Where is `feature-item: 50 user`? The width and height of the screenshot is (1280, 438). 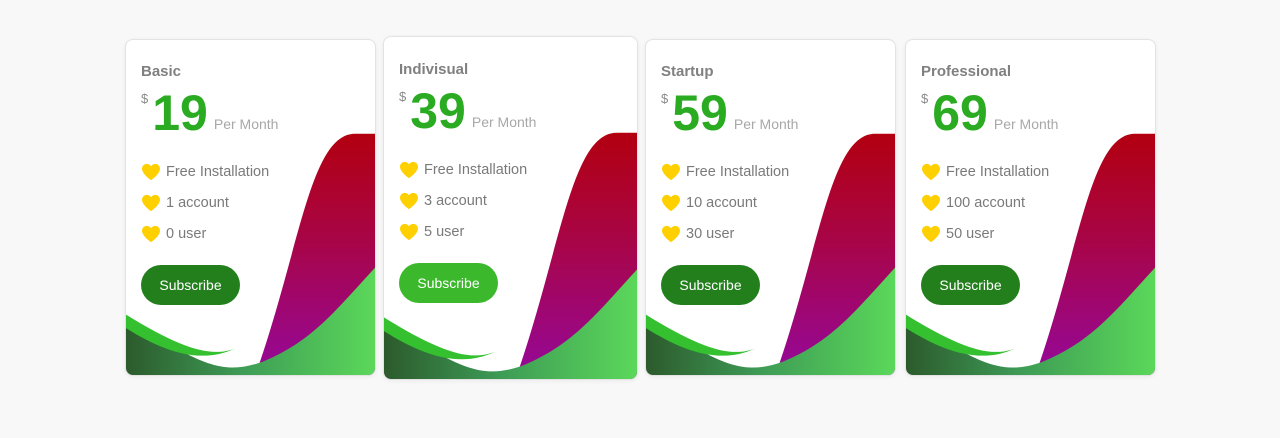
feature-item: 50 user is located at coordinates (1030, 233).